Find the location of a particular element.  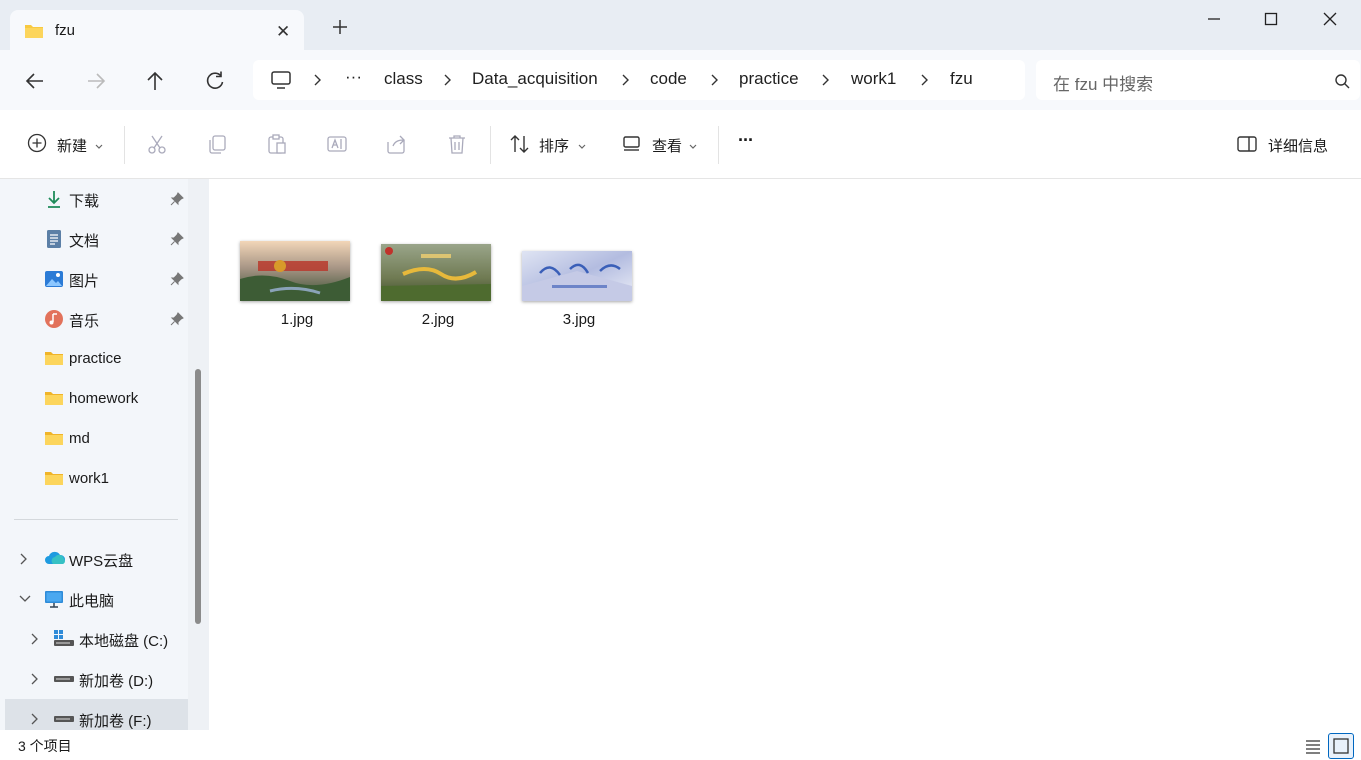

sidebar-item-this-pc: 此电脑 is located at coordinates (94, 599).